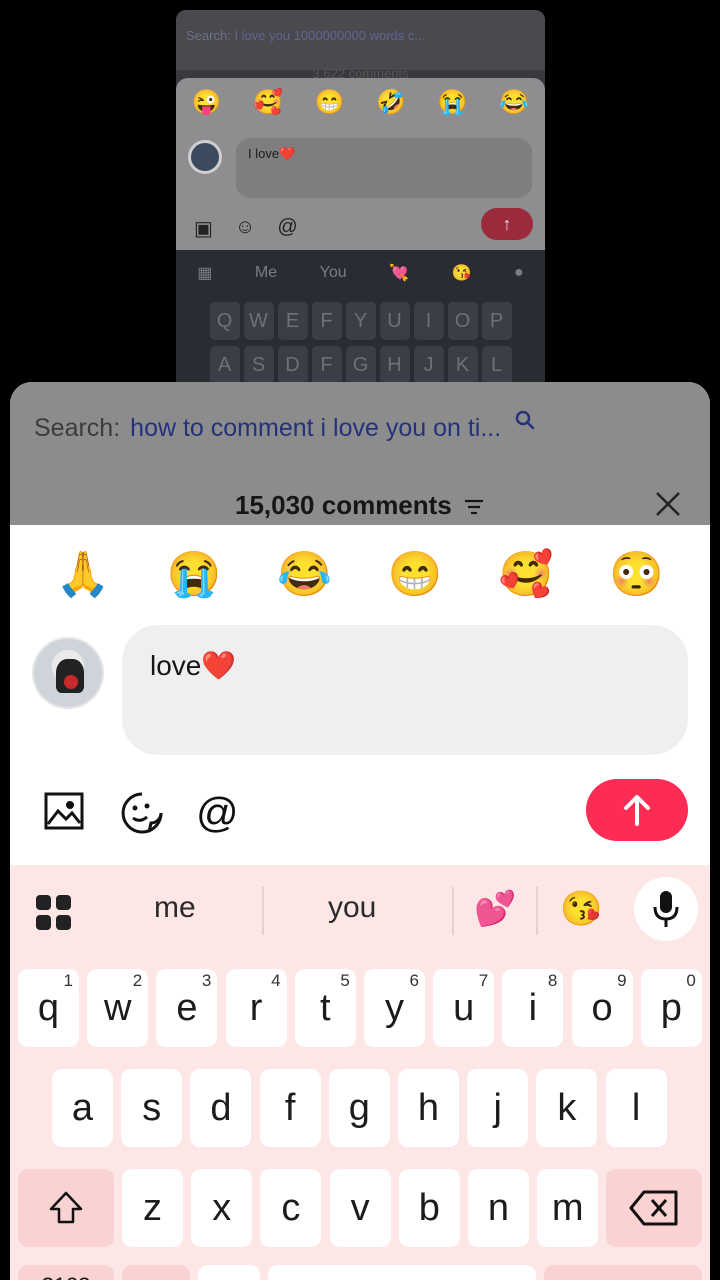 This screenshot has height=1280, width=720. What do you see at coordinates (194, 574) in the screenshot?
I see `emoji-button: 😭` at bounding box center [194, 574].